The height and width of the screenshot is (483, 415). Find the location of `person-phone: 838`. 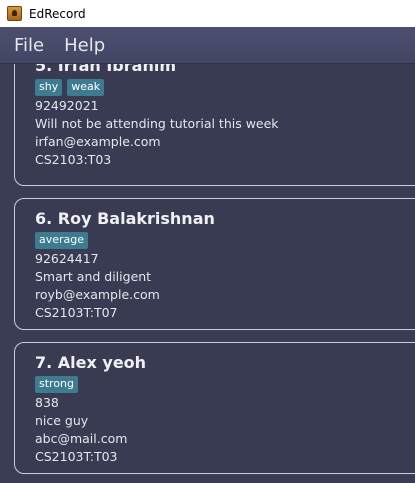

person-phone: 838 is located at coordinates (47, 402).